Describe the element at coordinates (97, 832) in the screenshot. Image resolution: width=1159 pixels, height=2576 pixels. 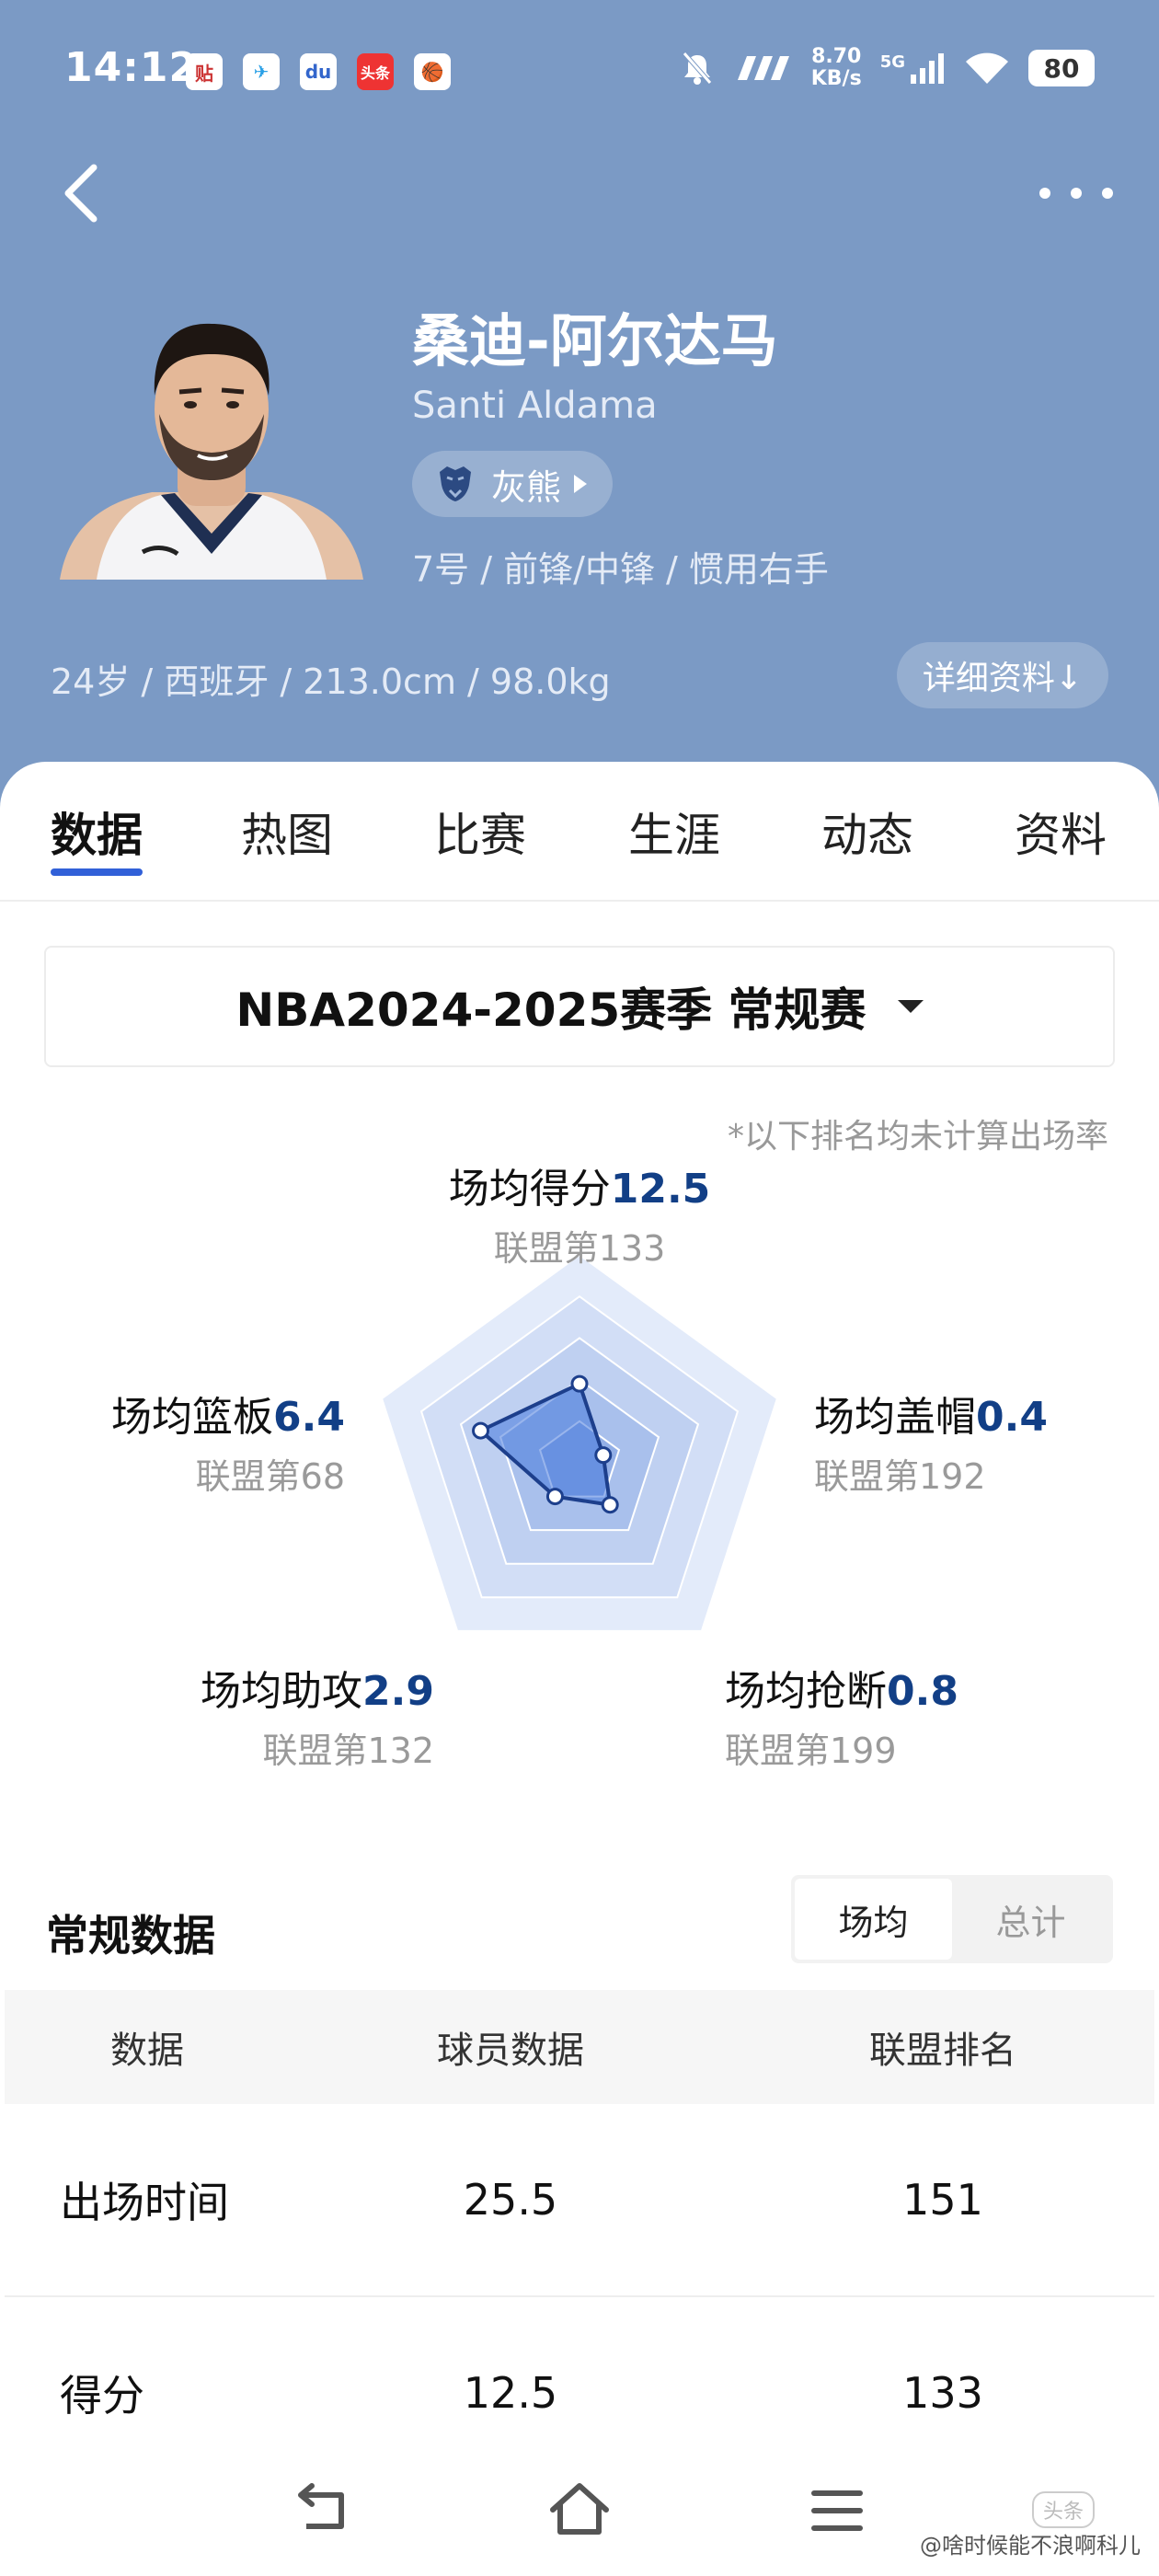
I see `tab-stats: 数据` at that location.